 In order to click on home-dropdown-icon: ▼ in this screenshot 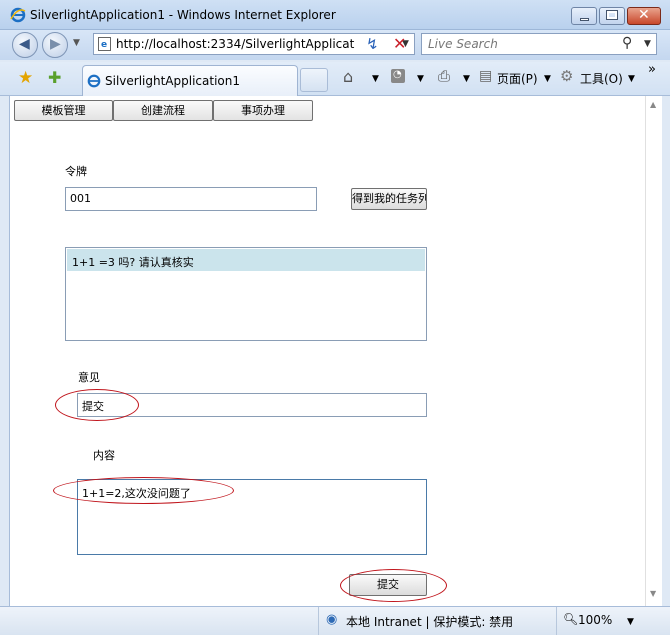, I will do `click(375, 79)`.